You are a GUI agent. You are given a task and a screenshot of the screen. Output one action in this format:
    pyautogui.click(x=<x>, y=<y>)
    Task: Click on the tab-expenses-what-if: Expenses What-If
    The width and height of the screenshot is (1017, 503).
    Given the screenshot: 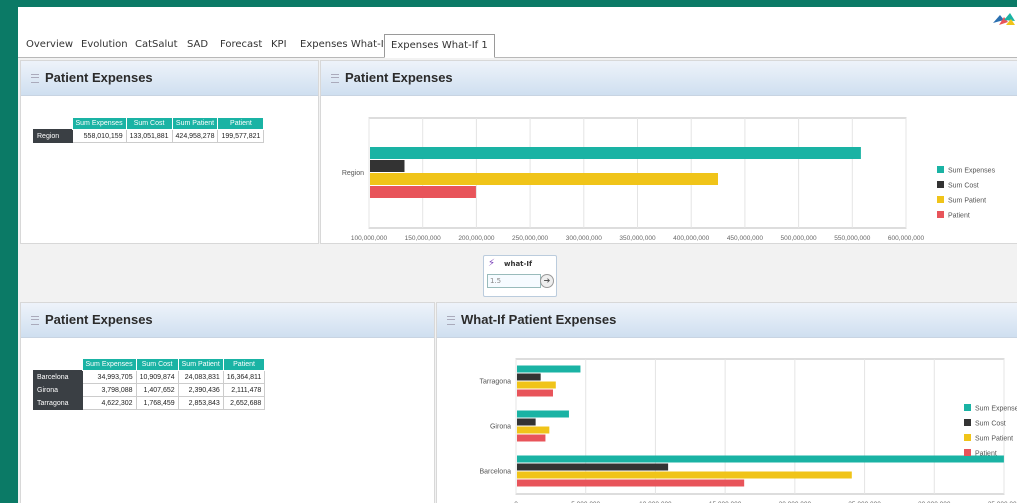 What is the action you would take?
    pyautogui.click(x=343, y=44)
    